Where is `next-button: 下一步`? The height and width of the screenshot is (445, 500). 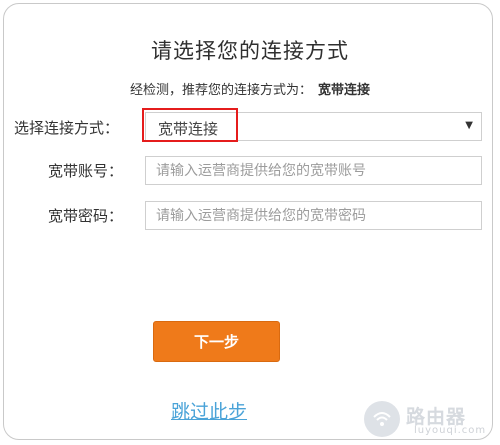
next-button: 下一步 is located at coordinates (216, 341).